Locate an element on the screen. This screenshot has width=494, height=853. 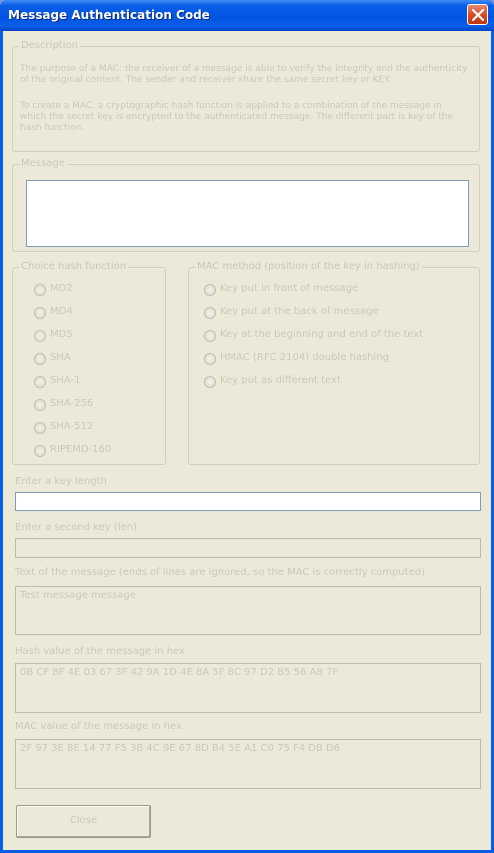
window-close-button is located at coordinates (477, 14).